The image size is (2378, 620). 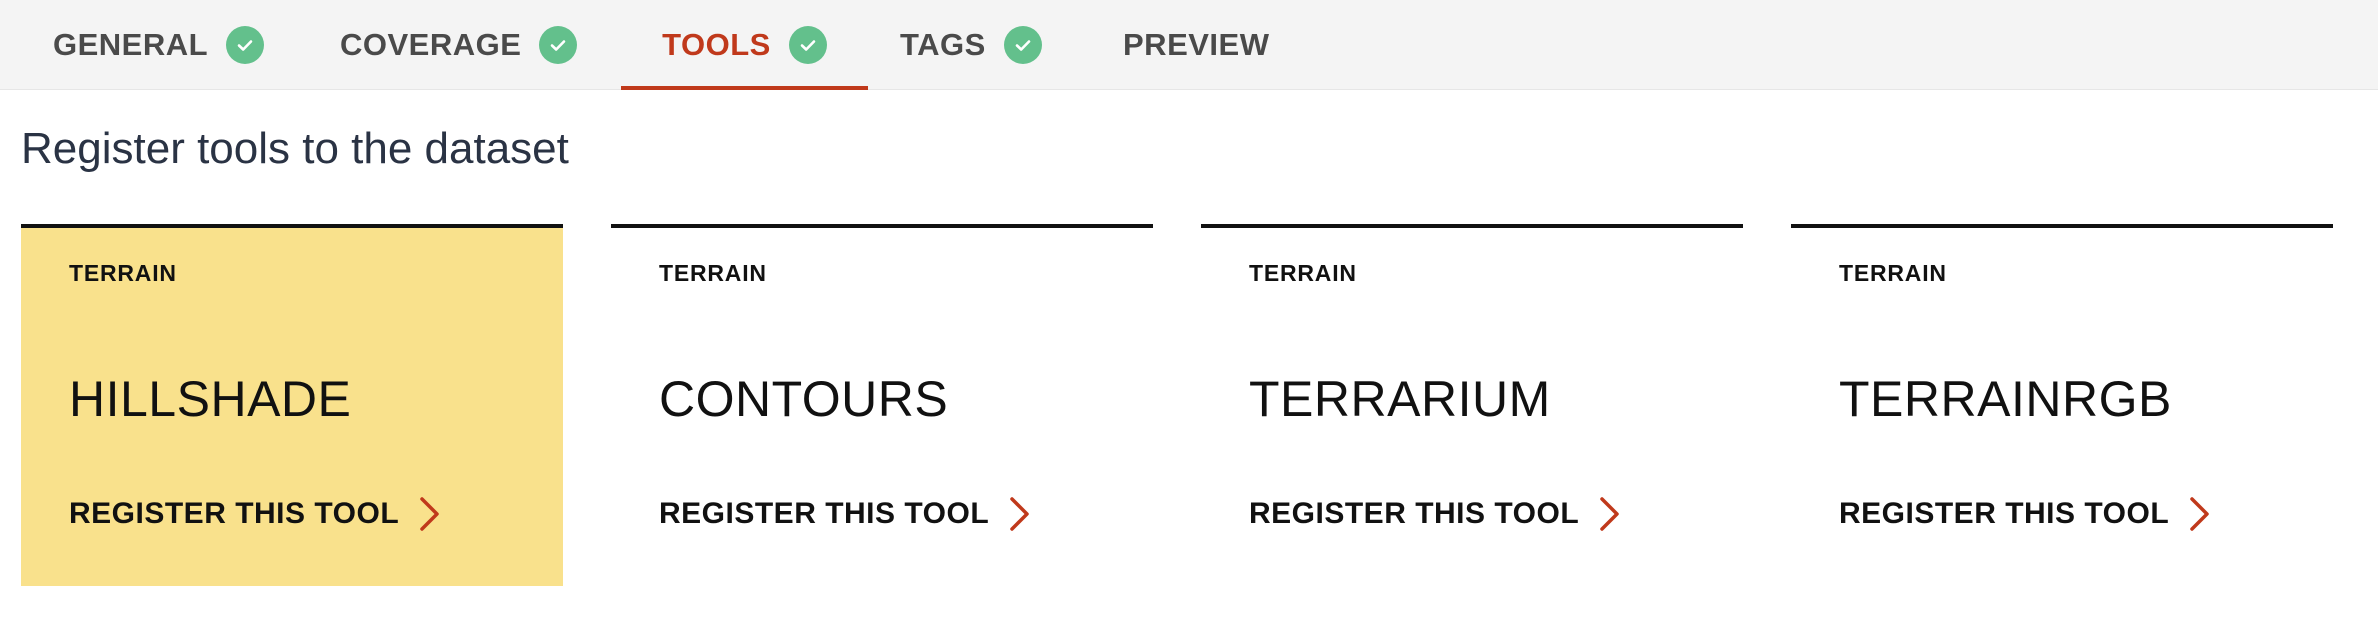 What do you see at coordinates (431, 44) in the screenshot?
I see `tab-label: COVERAGE` at bounding box center [431, 44].